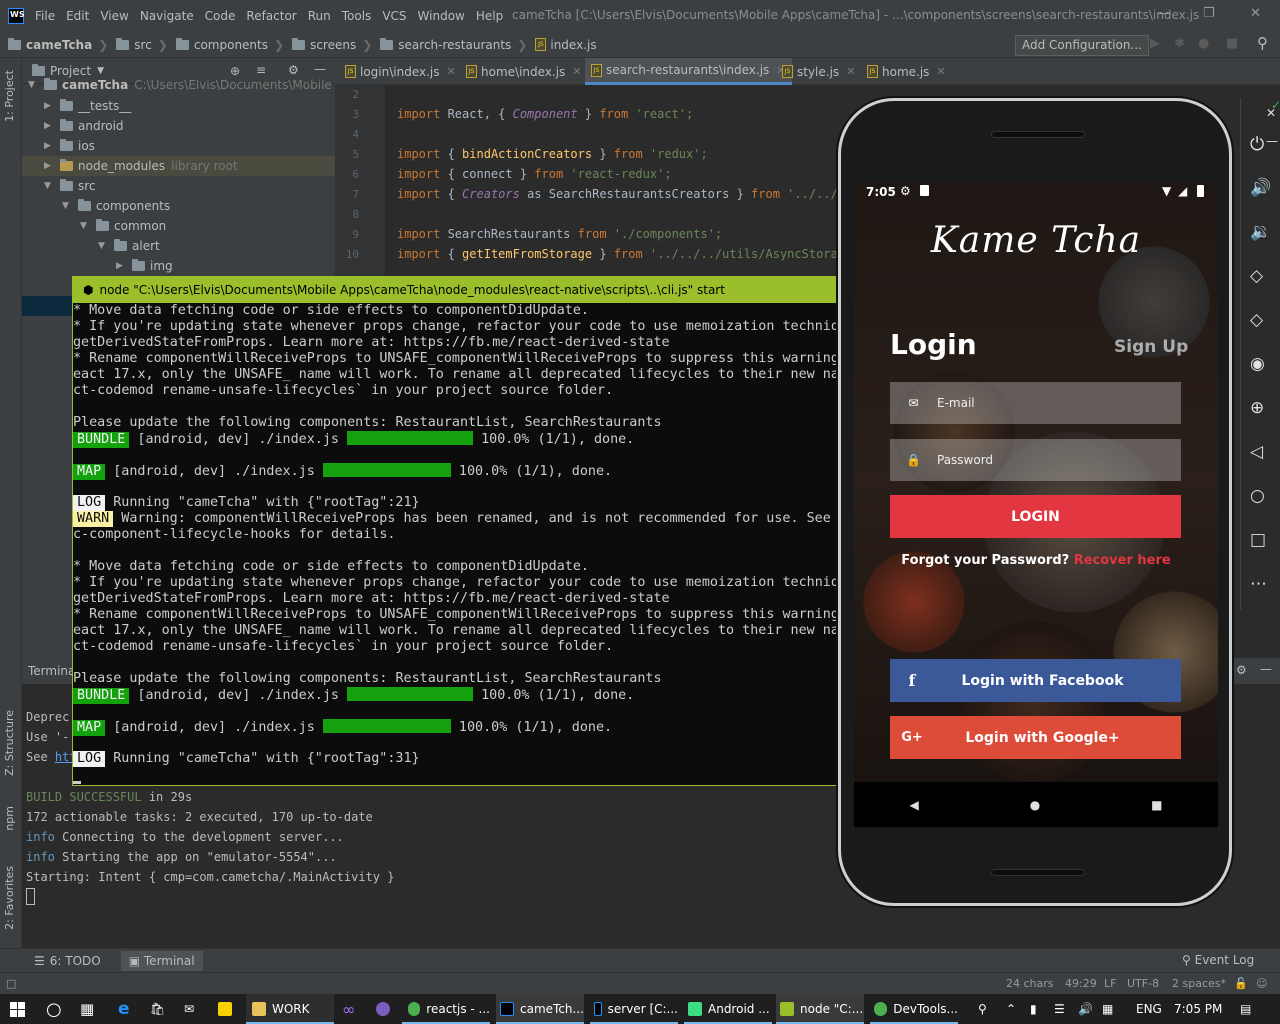 The image size is (1280, 1024). I want to click on volume-icon: 🔊, so click(1085, 1009).